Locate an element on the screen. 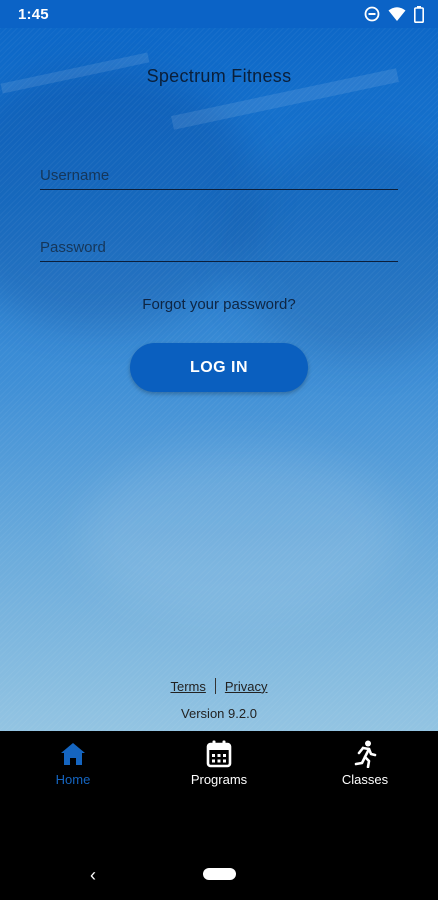  calendar-icon is located at coordinates (219, 754).